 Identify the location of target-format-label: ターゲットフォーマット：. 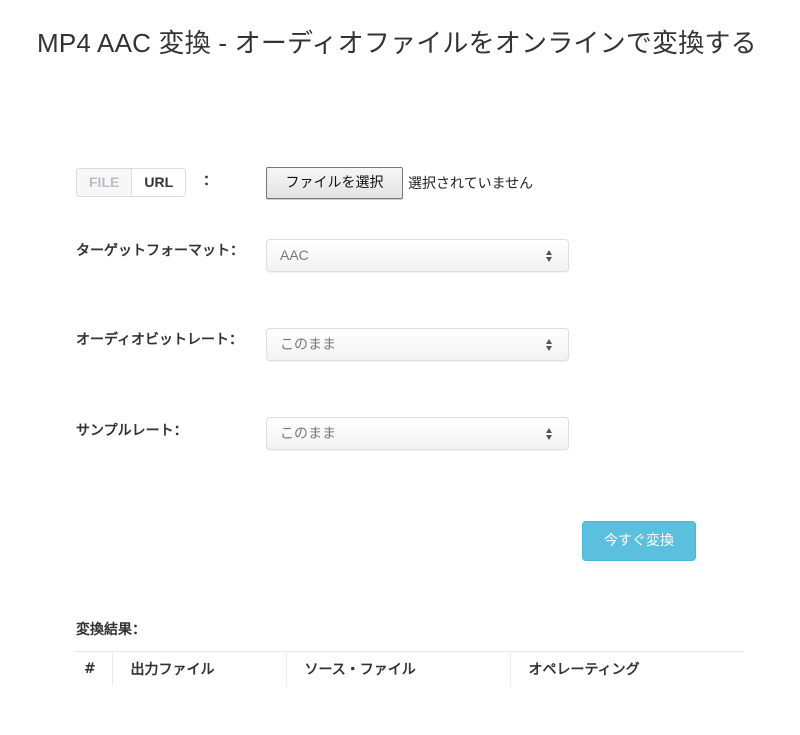
(160, 251).